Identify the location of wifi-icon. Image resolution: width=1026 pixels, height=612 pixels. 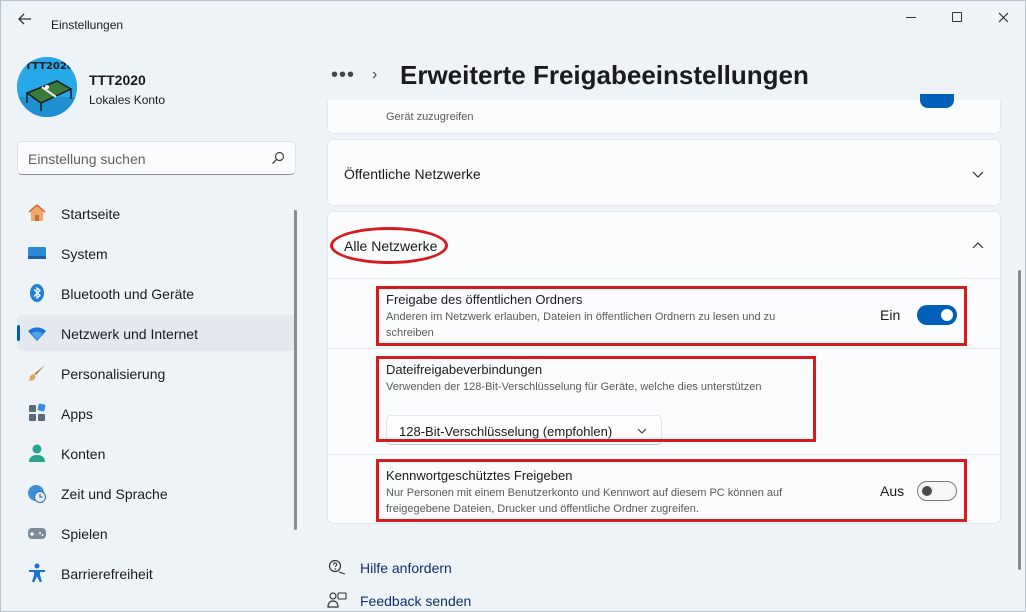
(37, 333).